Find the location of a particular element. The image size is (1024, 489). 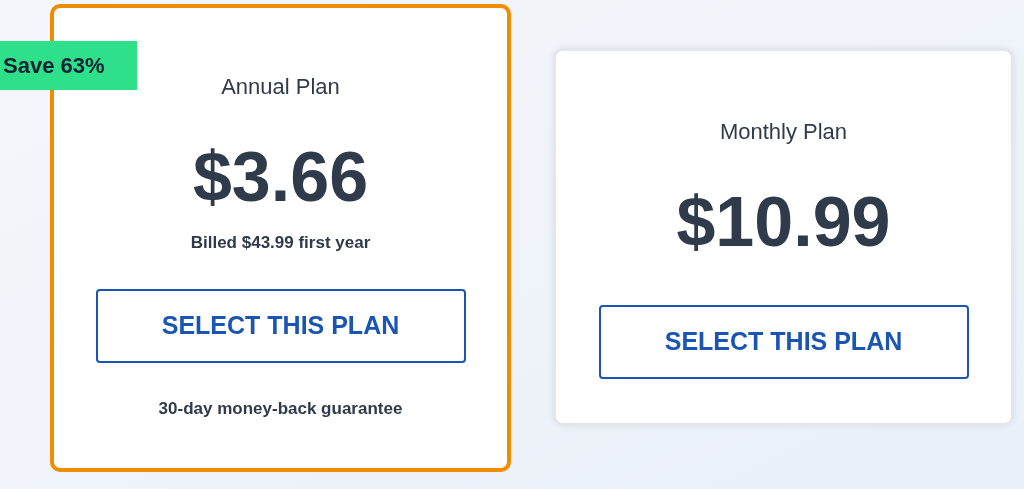

plan-name: Annual Plan is located at coordinates (280, 87).